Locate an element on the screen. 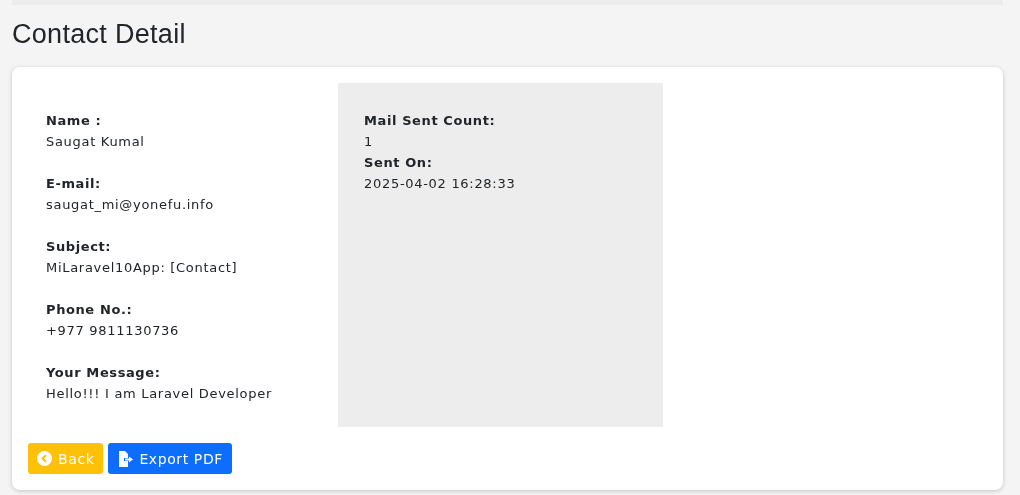 This screenshot has width=1020, height=495. export-pdf-button: Export PDF is located at coordinates (170, 458).